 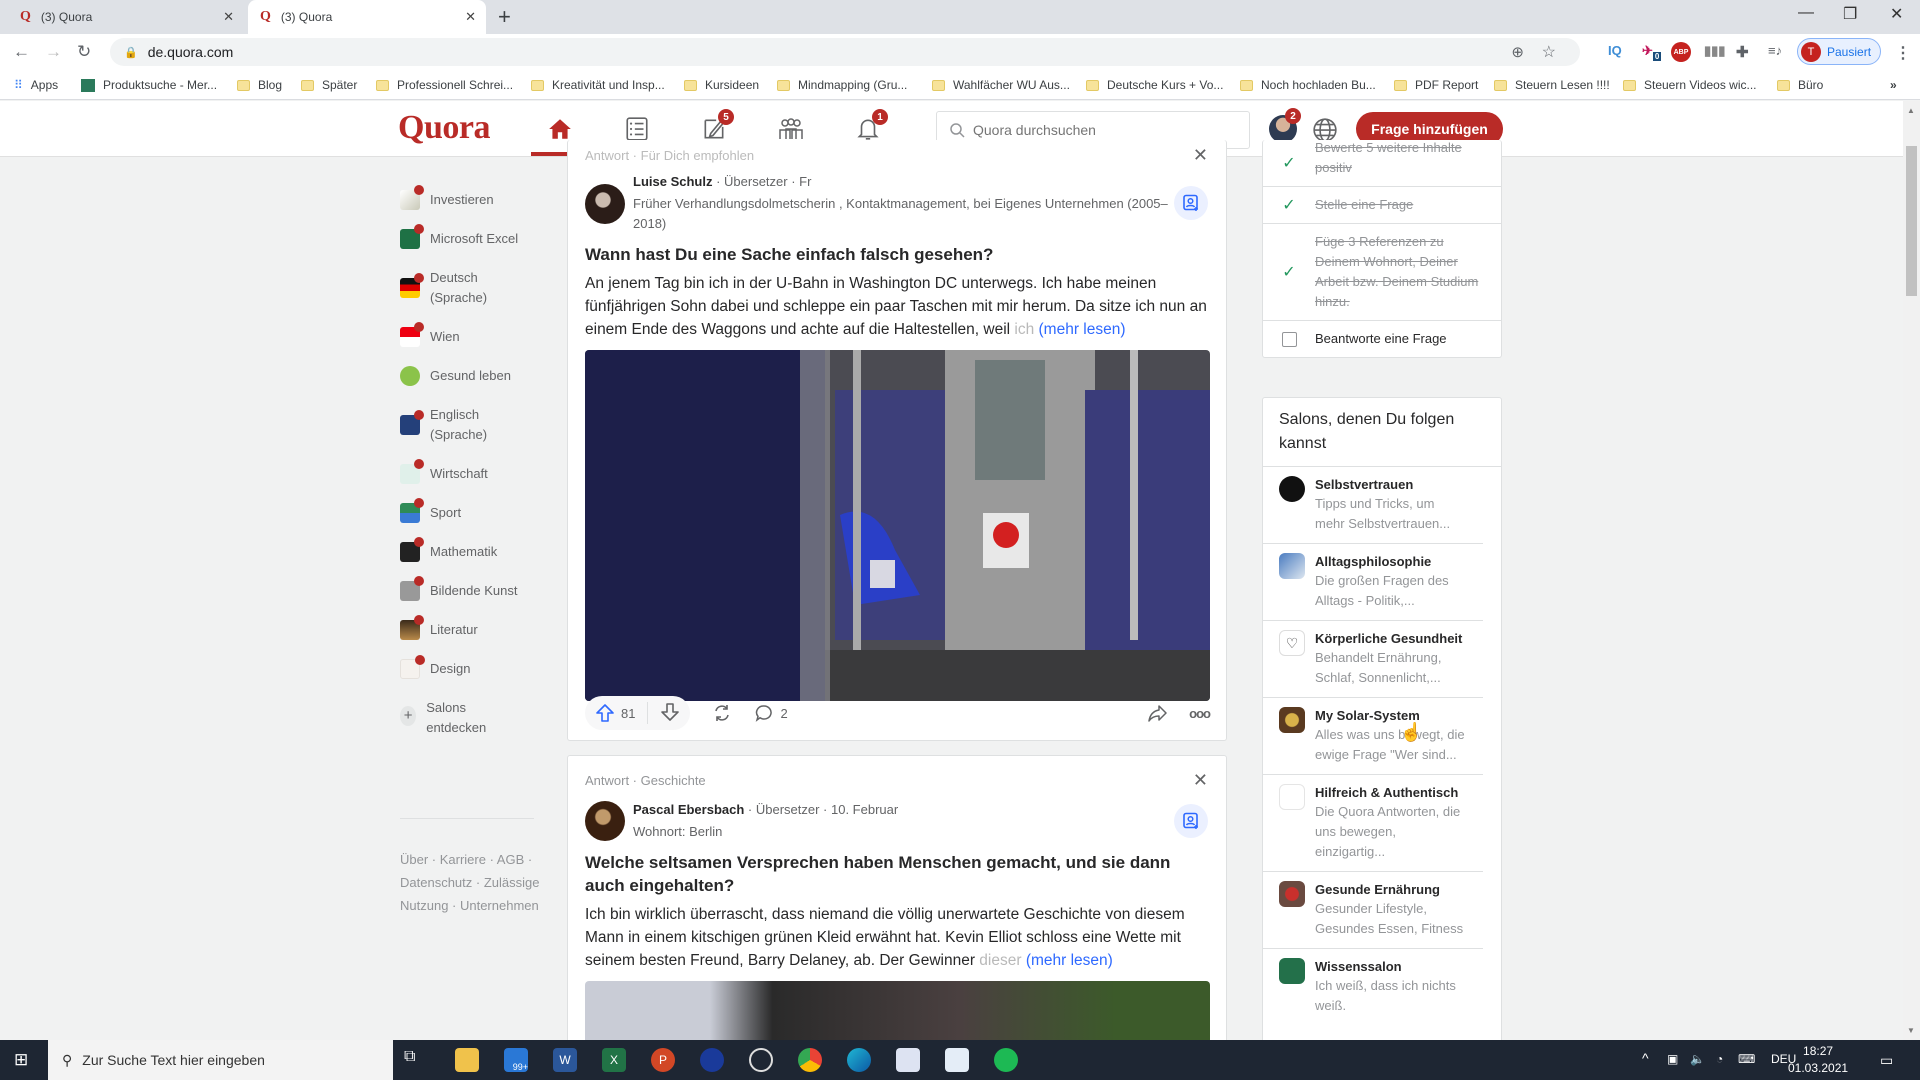 What do you see at coordinates (220, 1060) in the screenshot?
I see `taskbar-search: ⚲ Zur Suche Text hier eingeben` at bounding box center [220, 1060].